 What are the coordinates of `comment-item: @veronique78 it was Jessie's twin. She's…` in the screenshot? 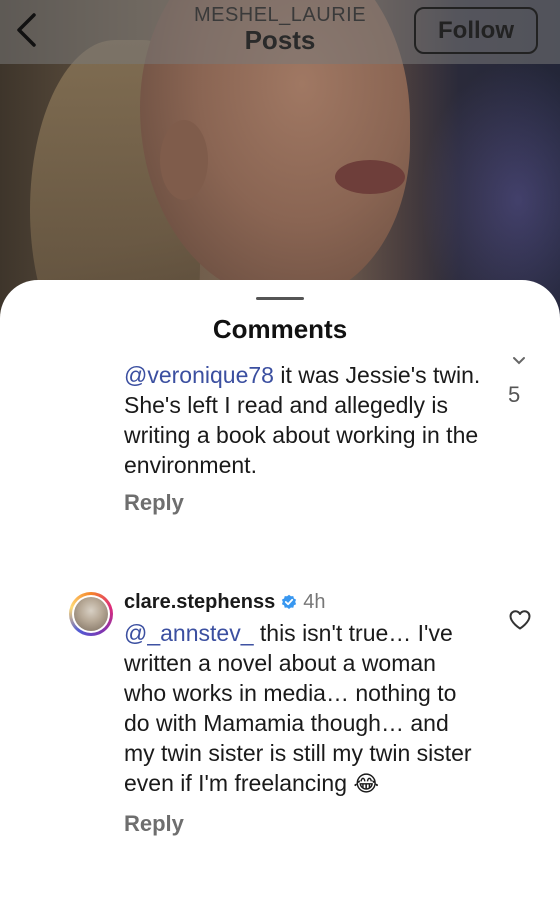 It's located at (304, 438).